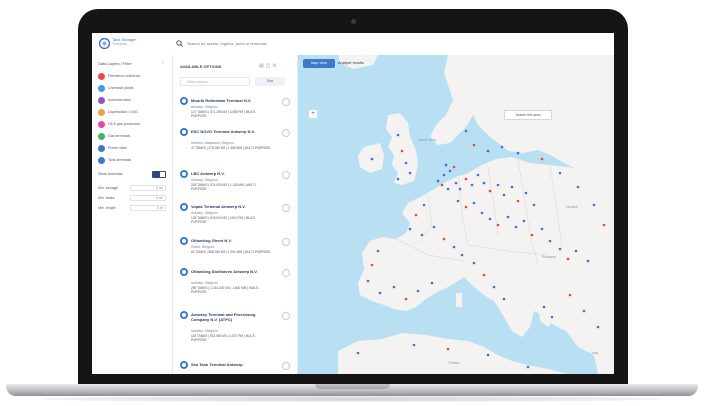 This screenshot has width=704, height=406. I want to click on field-label: Min. length, so click(107, 208).